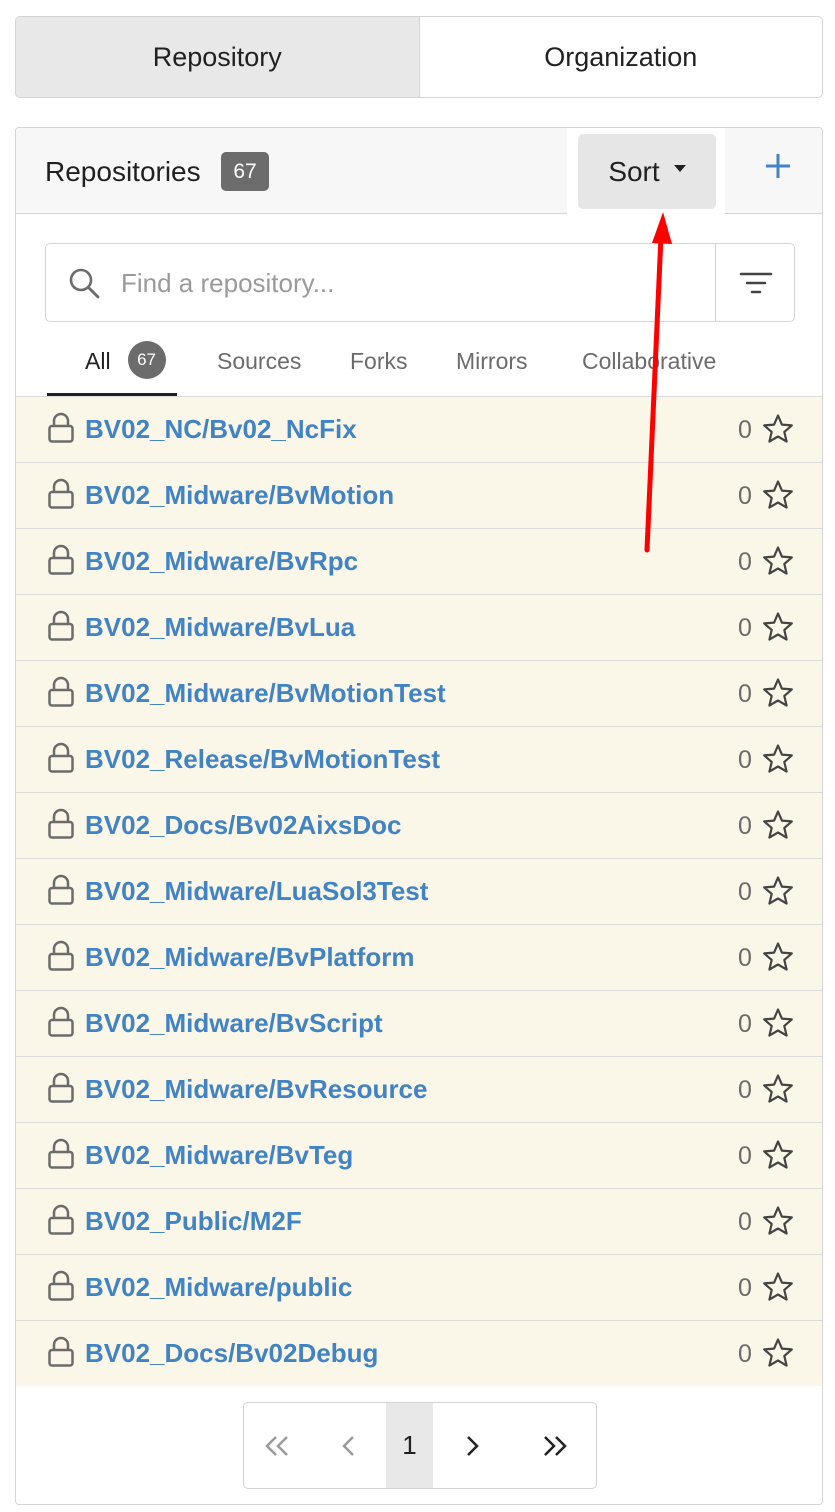 The height and width of the screenshot is (1512, 835). Describe the element at coordinates (634, 171) in the screenshot. I see `sort-label: Sort` at that location.